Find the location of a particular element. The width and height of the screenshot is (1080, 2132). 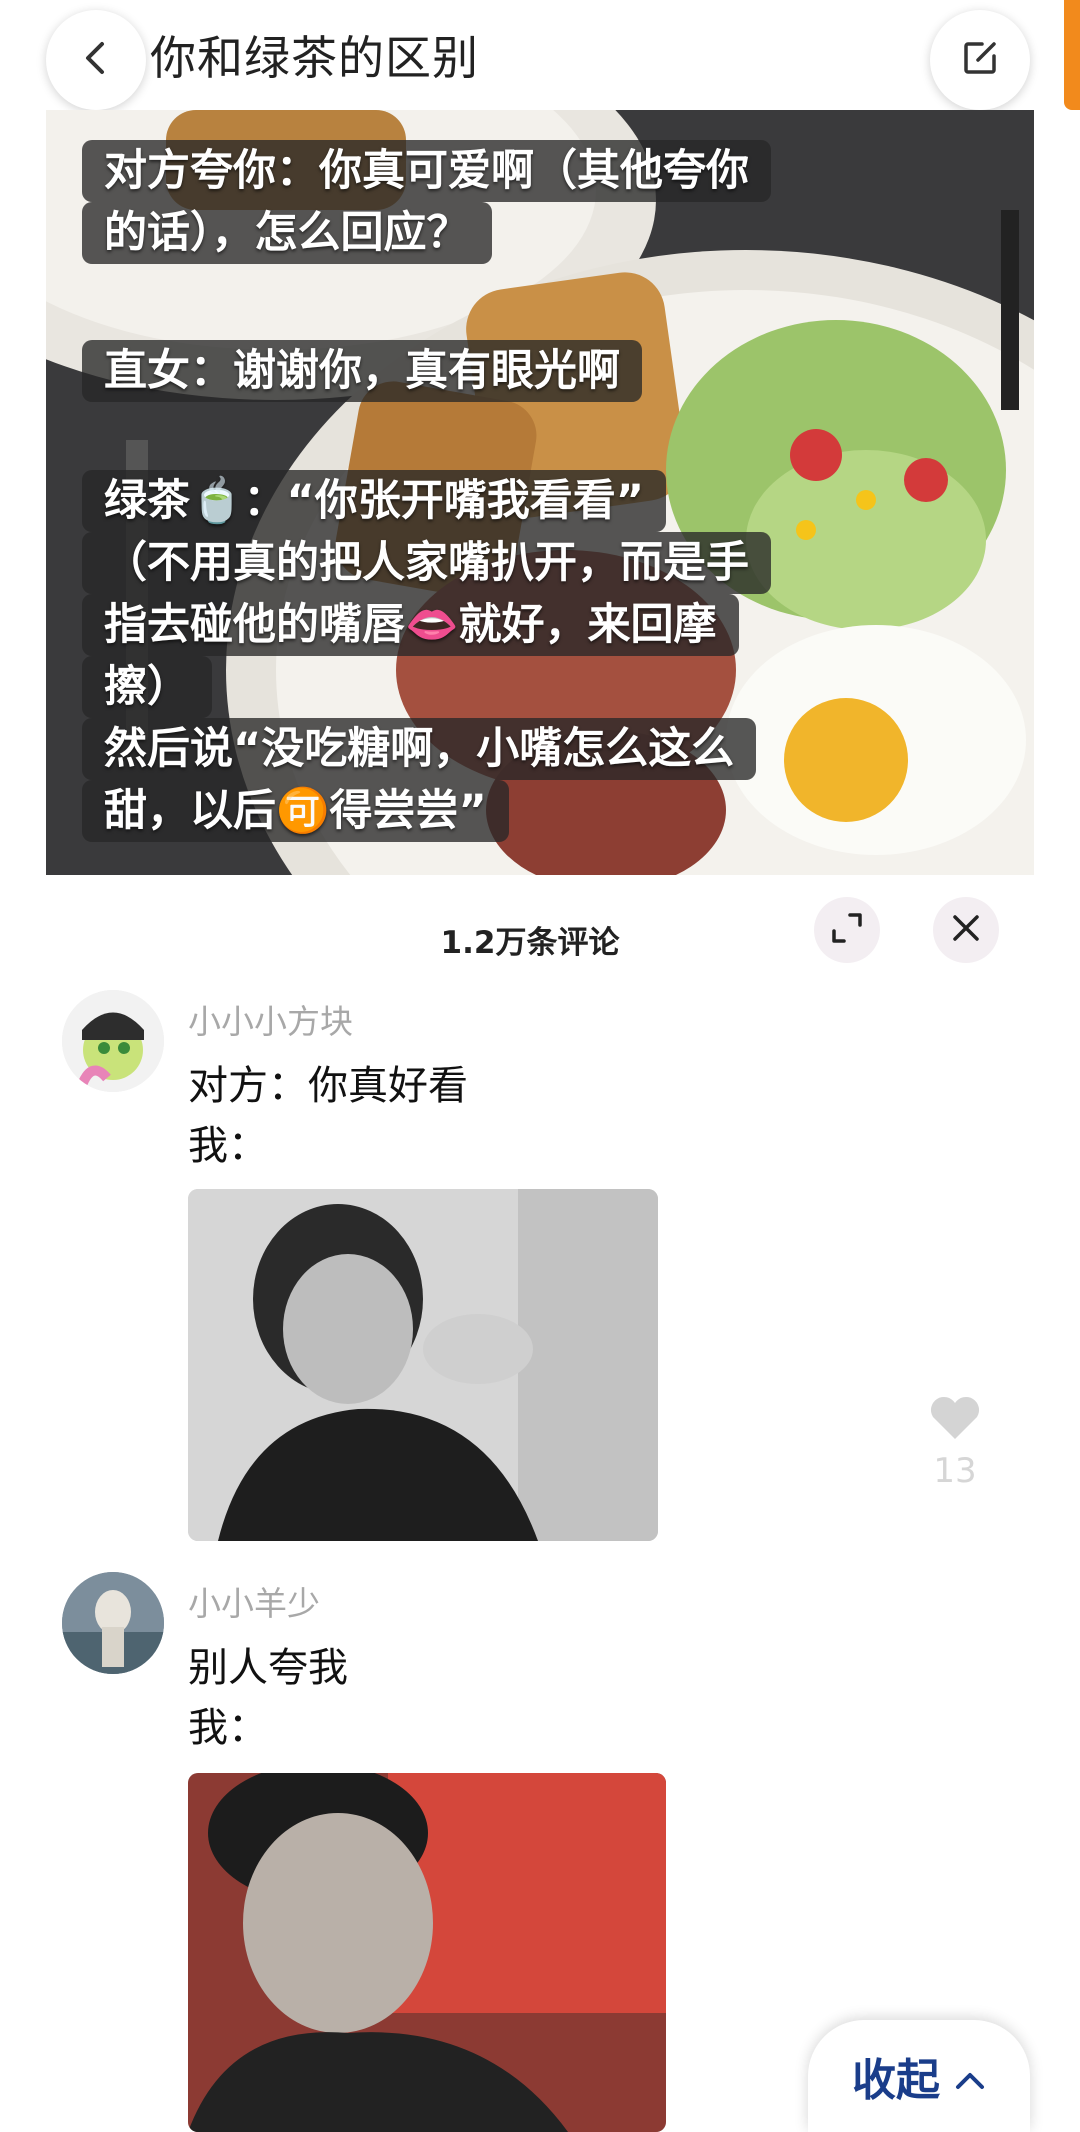

chevron-up-icon is located at coordinates (970, 2076).